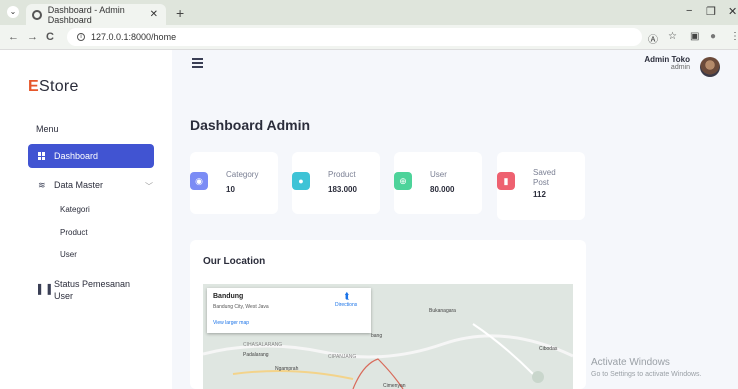  Describe the element at coordinates (667, 59) in the screenshot. I see `user-name: Admin Toko` at that location.